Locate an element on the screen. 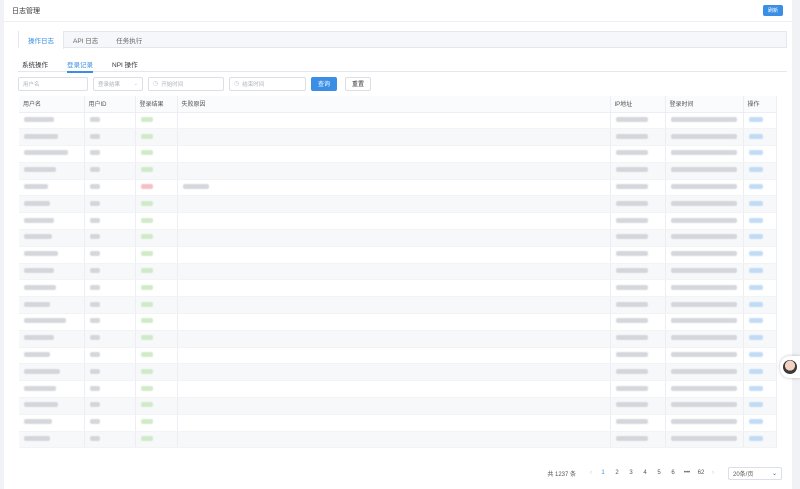  tab-npi-operation: NPI 操作 is located at coordinates (123, 63).